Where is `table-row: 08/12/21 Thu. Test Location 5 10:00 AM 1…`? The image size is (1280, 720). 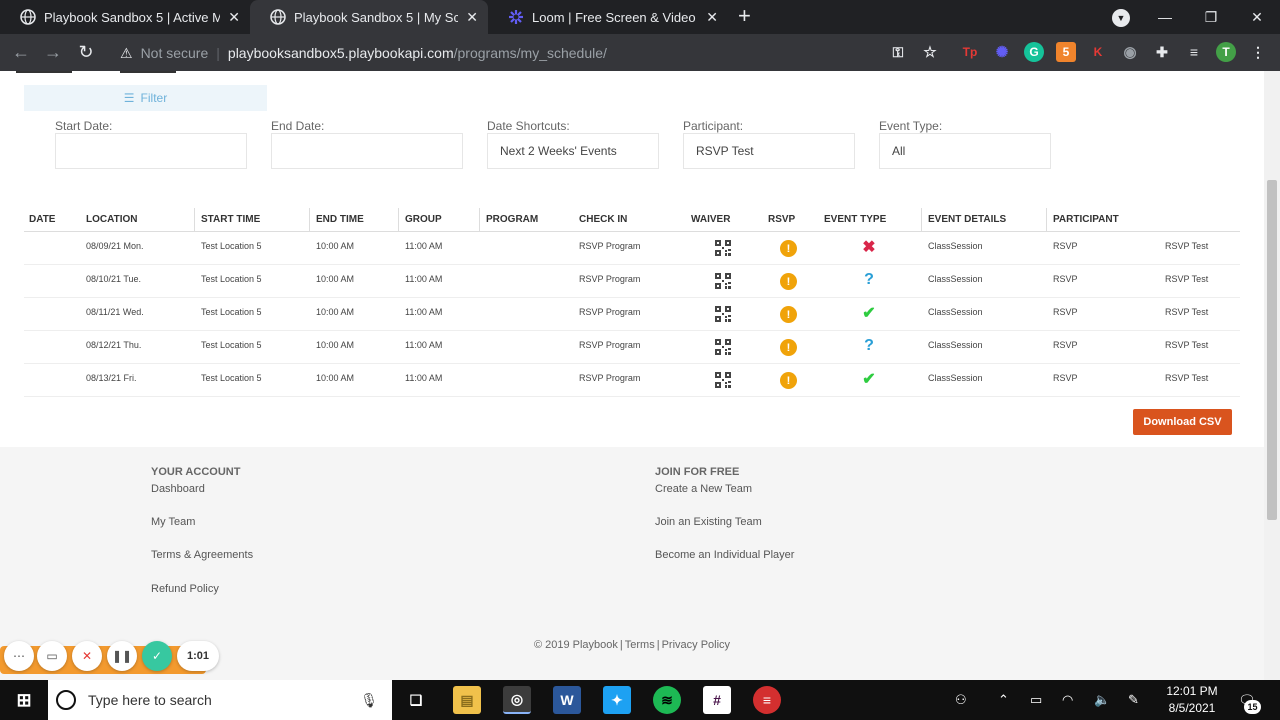
table-row: 08/12/21 Thu. Test Location 5 10:00 AM 1… is located at coordinates (632, 347).